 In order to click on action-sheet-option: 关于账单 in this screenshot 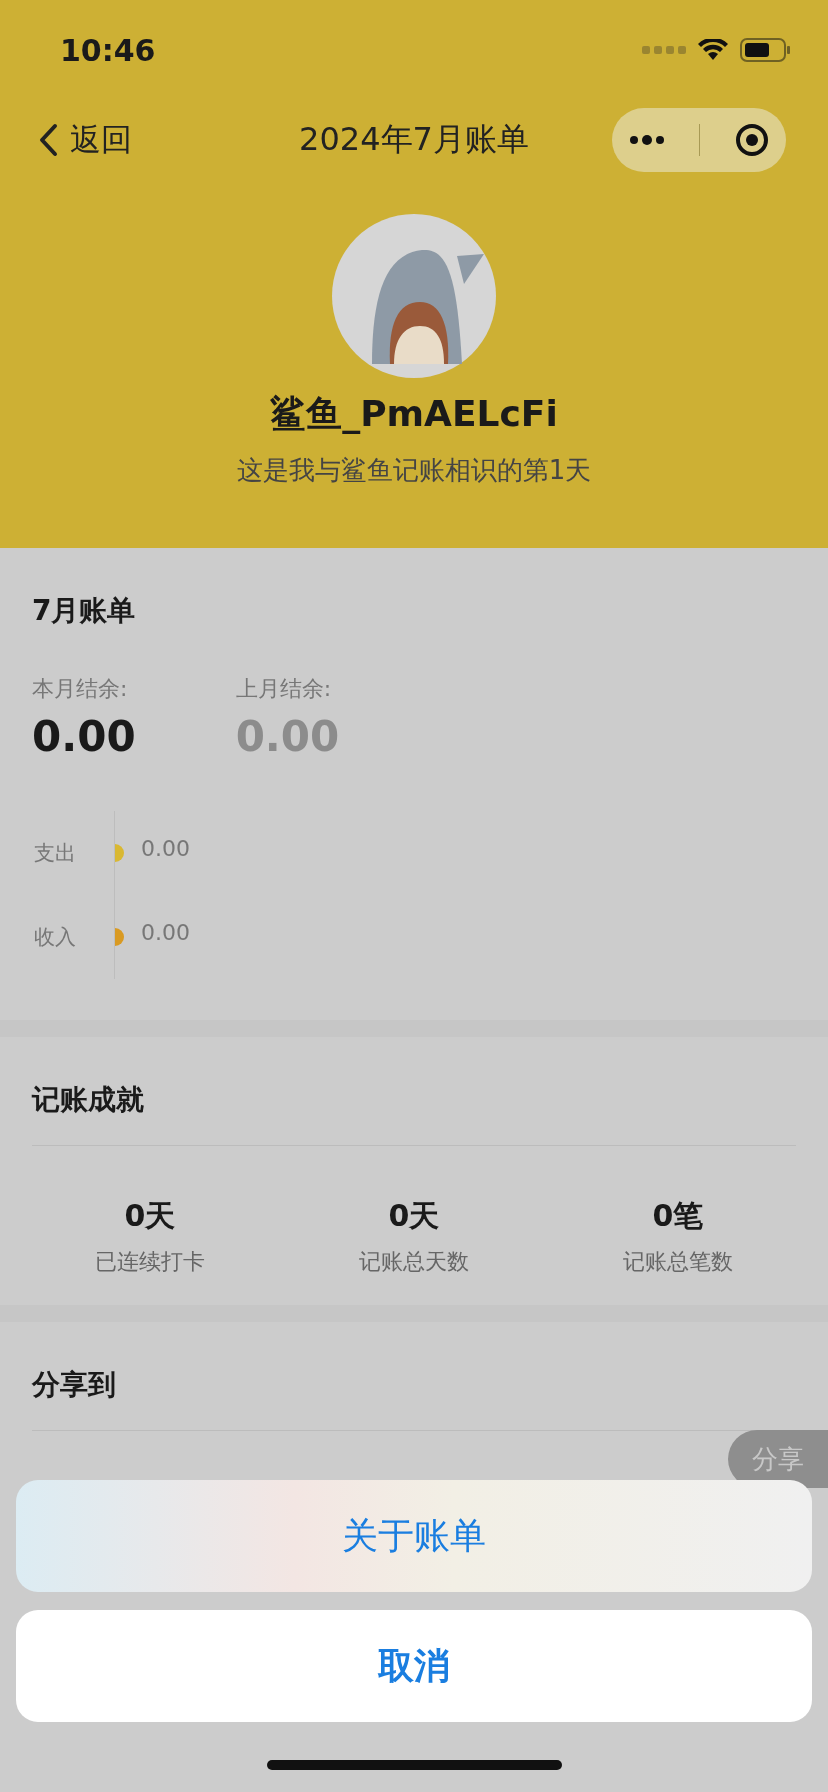, I will do `click(414, 1536)`.